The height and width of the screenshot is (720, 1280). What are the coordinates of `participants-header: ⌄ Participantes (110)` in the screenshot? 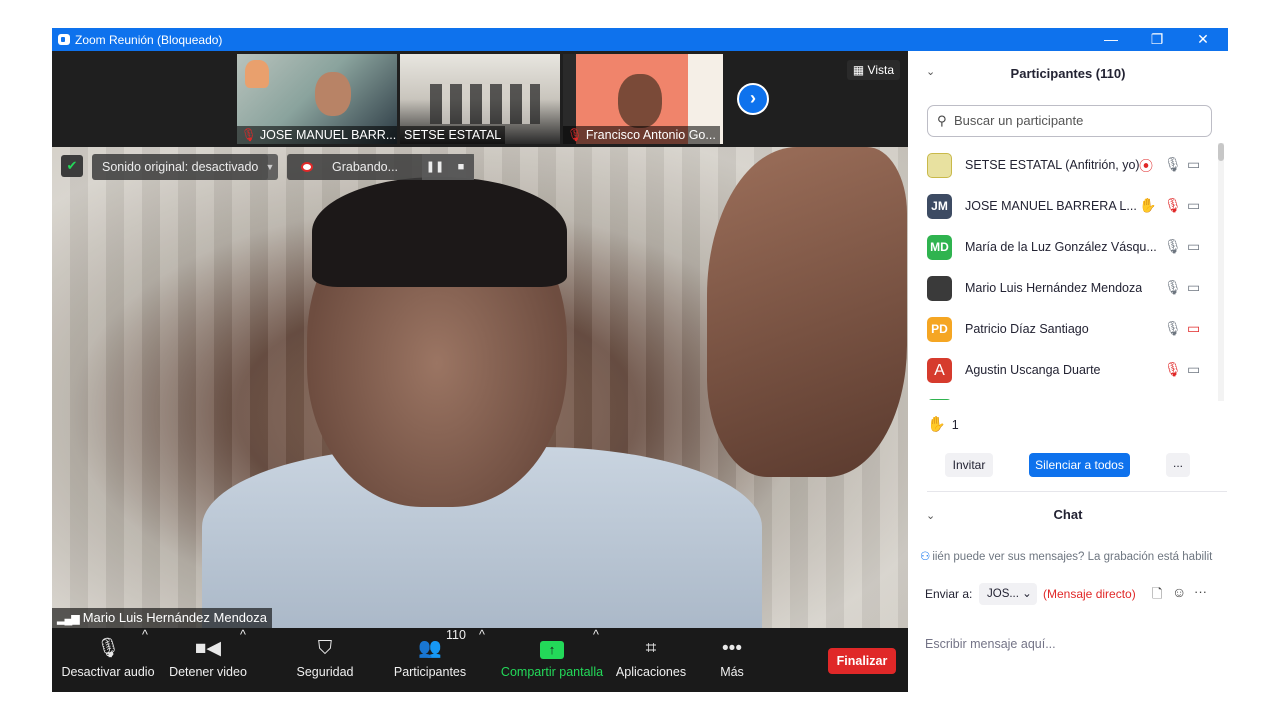 It's located at (1068, 73).